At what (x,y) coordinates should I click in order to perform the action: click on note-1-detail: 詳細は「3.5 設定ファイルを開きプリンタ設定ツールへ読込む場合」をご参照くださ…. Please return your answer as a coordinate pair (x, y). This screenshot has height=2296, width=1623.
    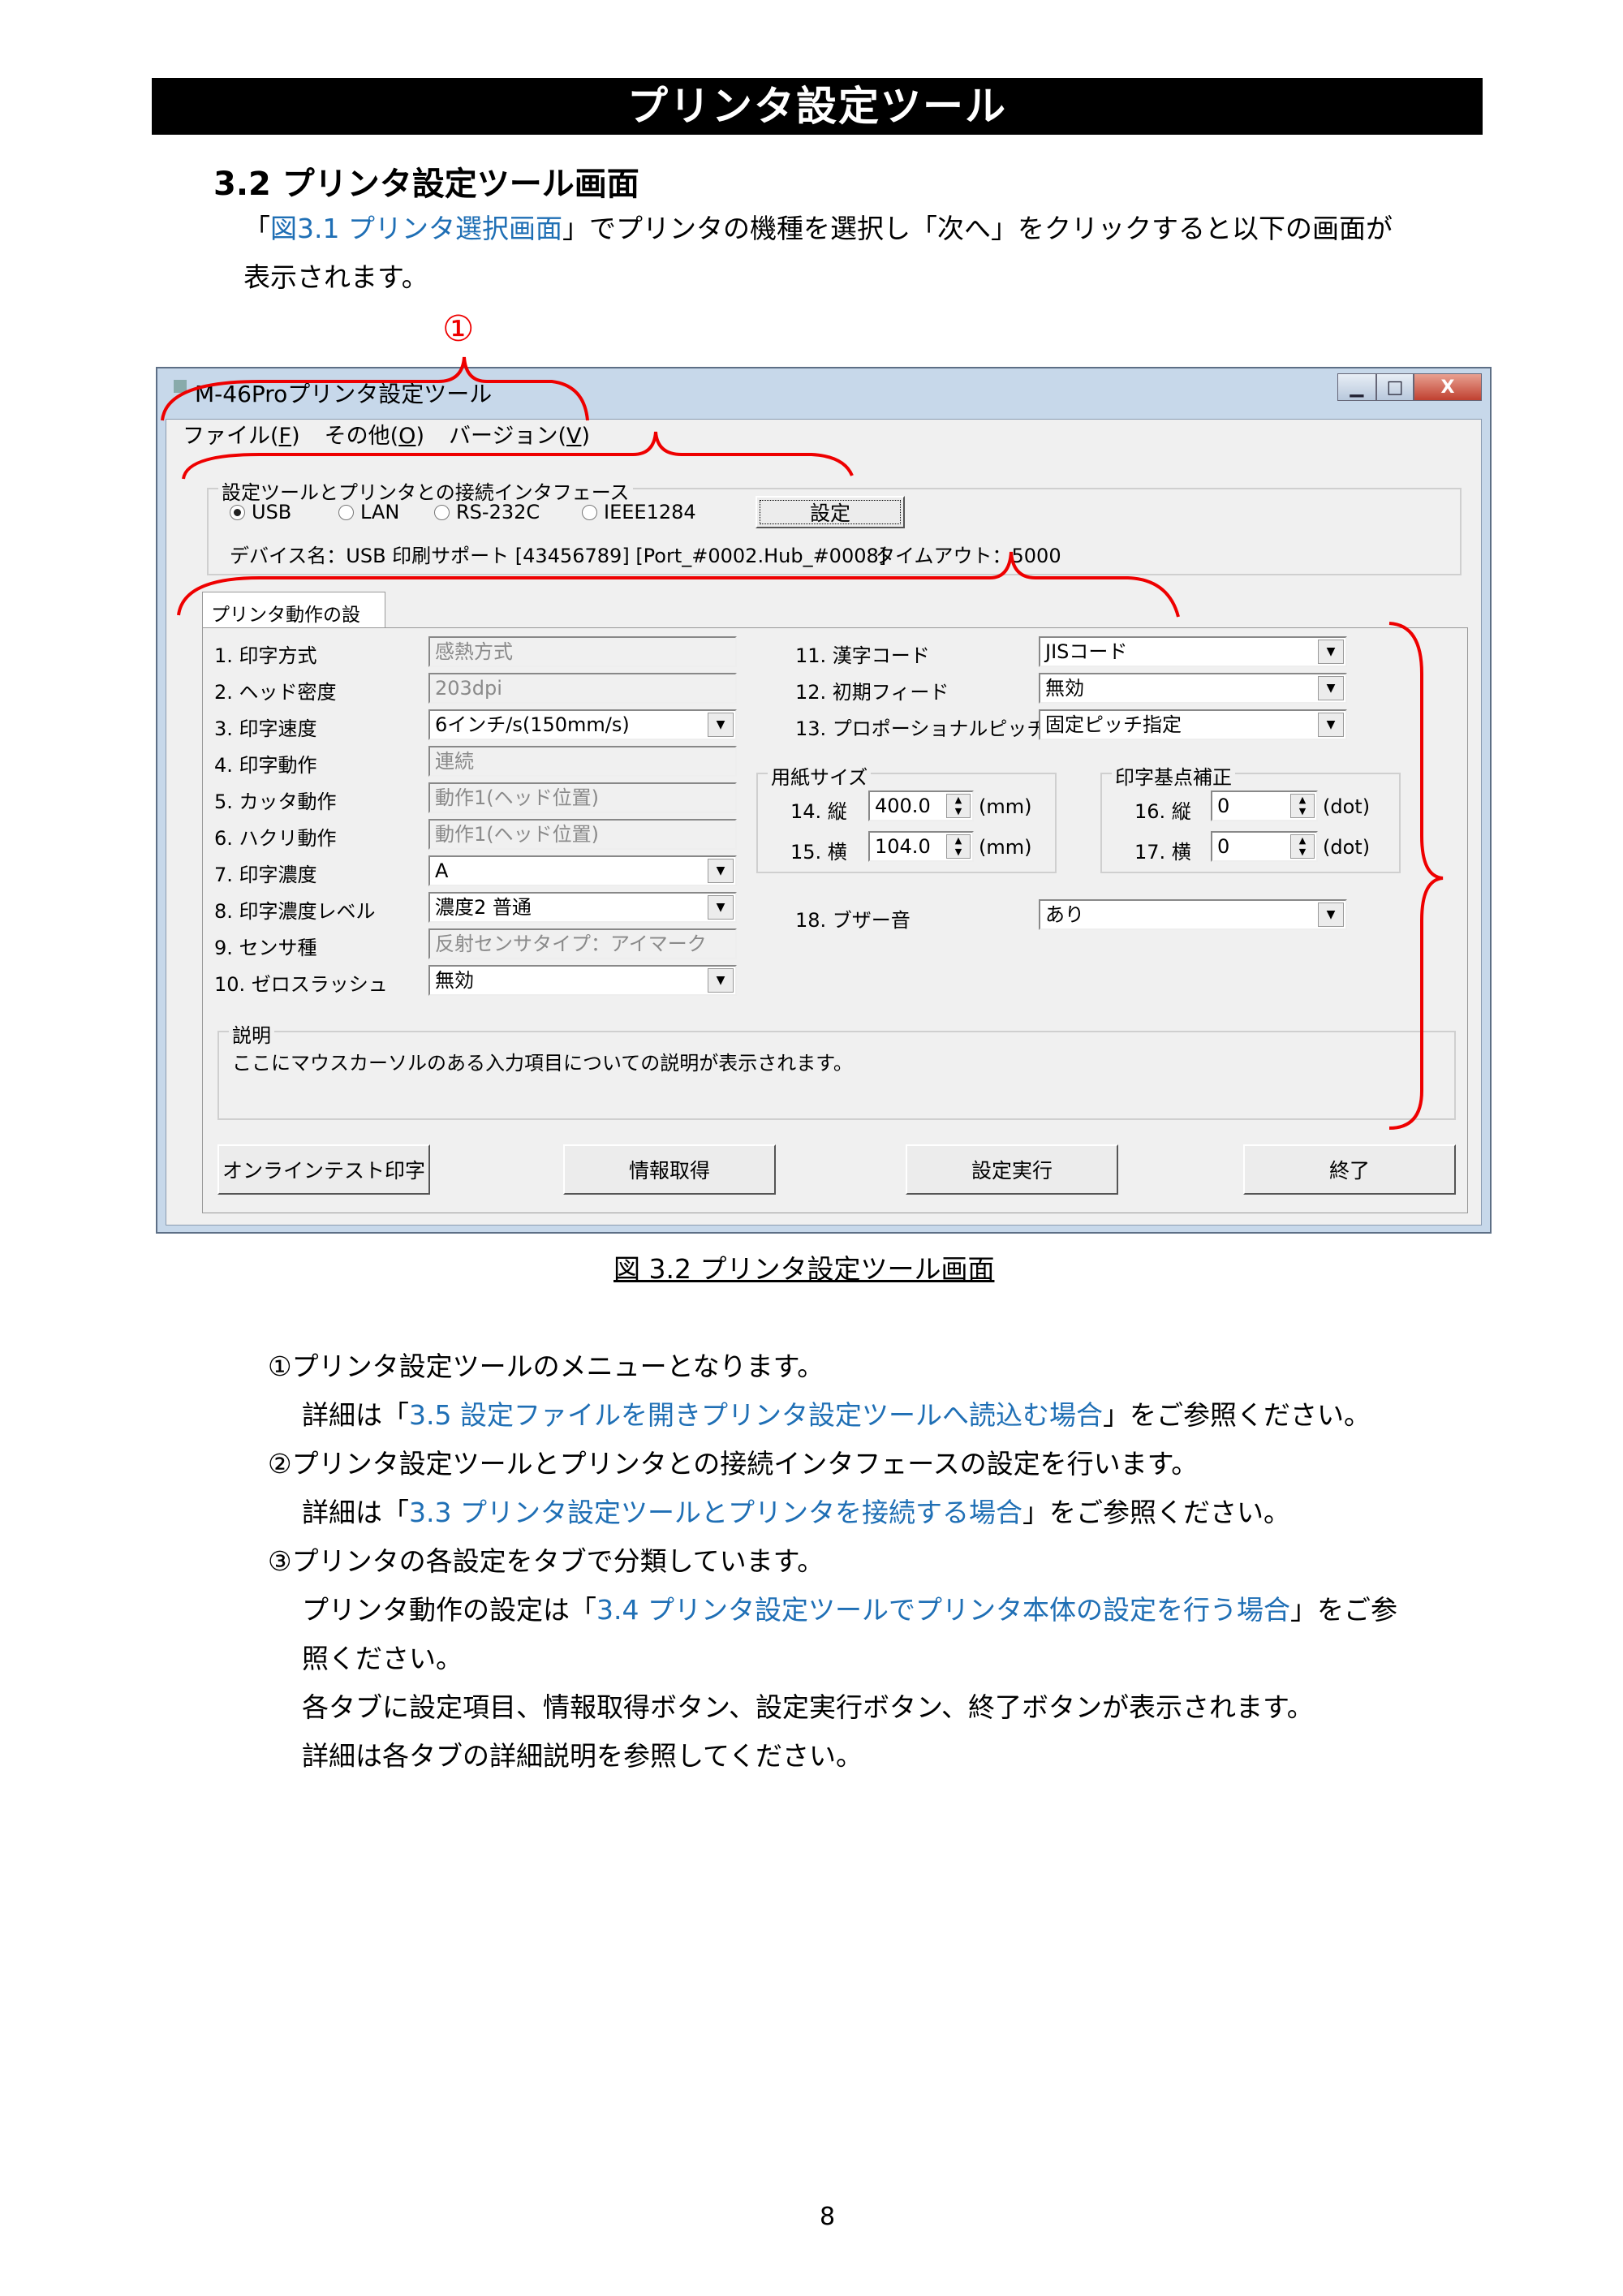
    Looking at the image, I should click on (836, 1415).